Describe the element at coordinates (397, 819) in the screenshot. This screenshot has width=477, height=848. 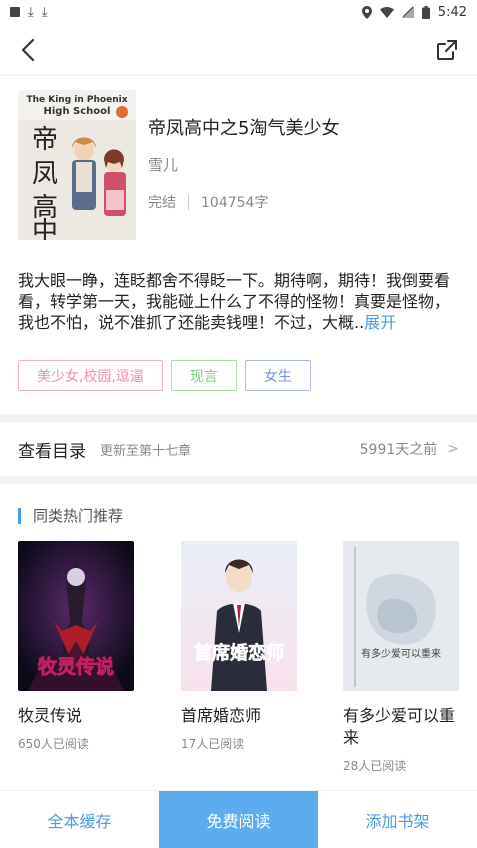
I see `add-to-shelf-button: 添加书架` at that location.